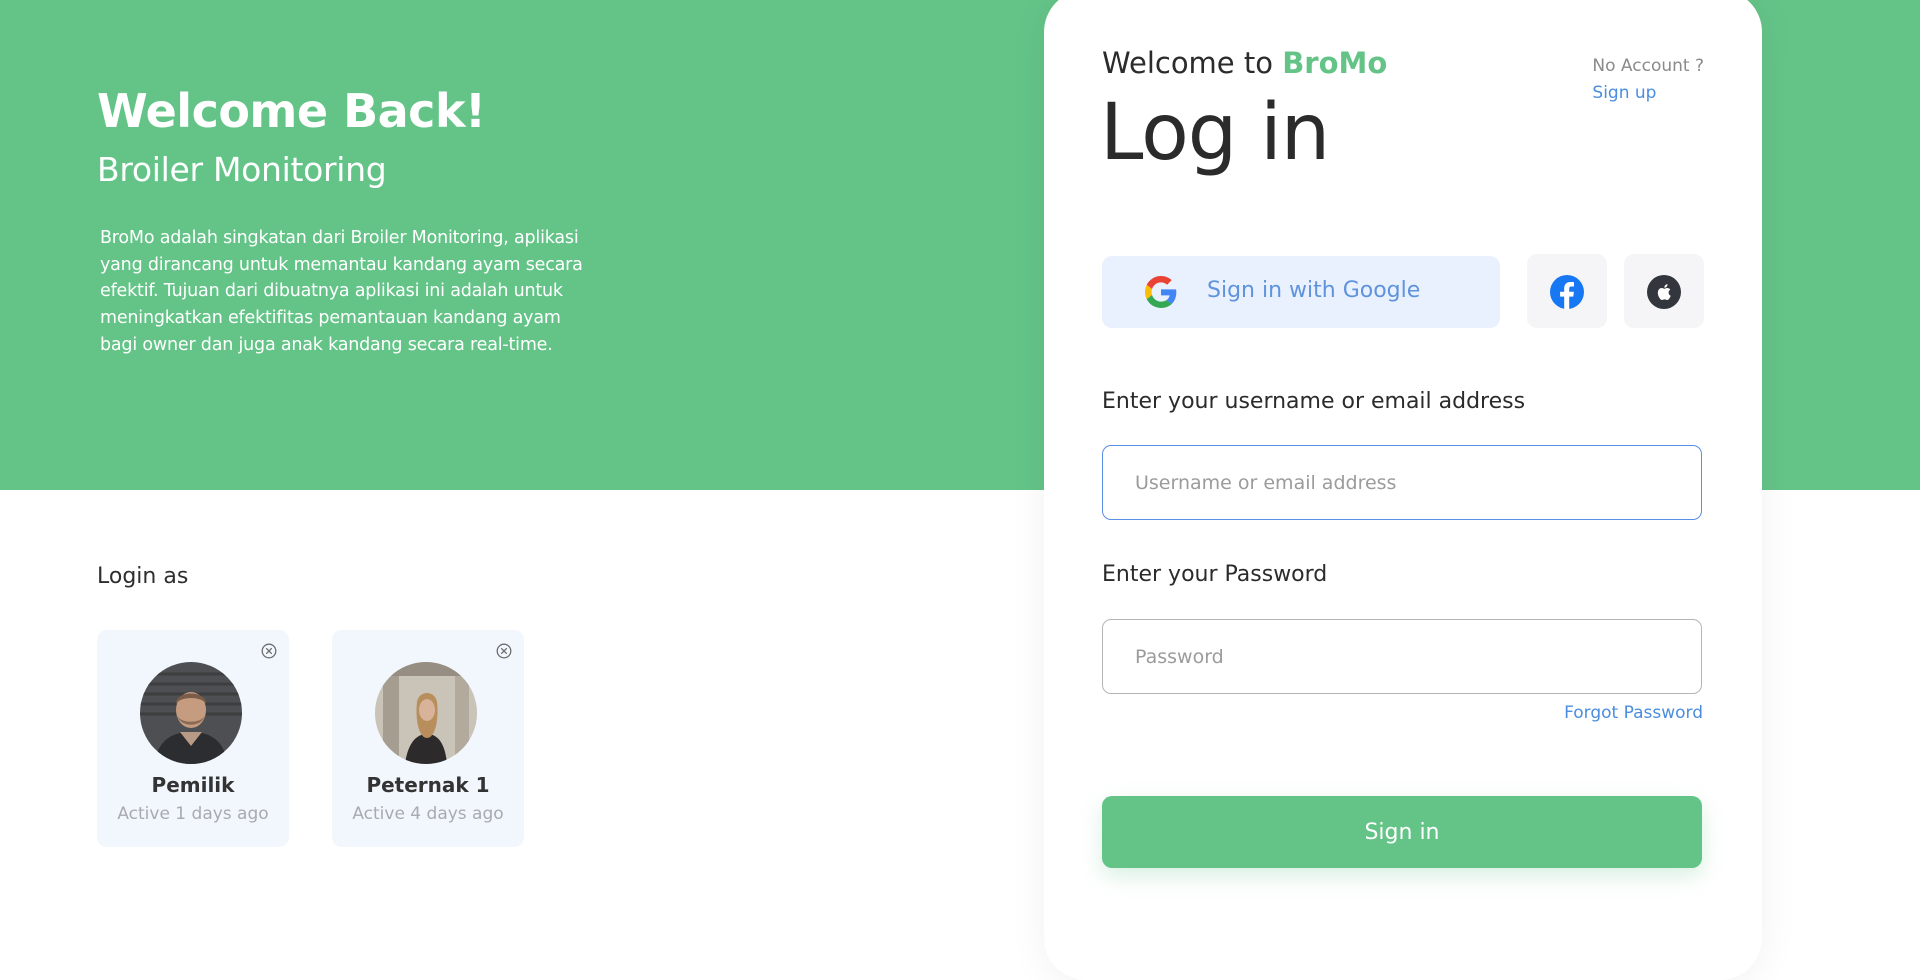 The height and width of the screenshot is (980, 1920). Describe the element at coordinates (1314, 290) in the screenshot. I see `google-signin-label: Sign in with Google` at that location.